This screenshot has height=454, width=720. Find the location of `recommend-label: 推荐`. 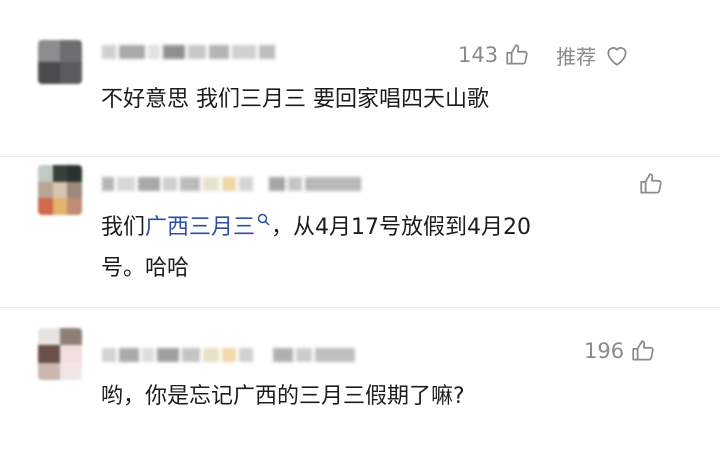

recommend-label: 推荐 is located at coordinates (576, 55).